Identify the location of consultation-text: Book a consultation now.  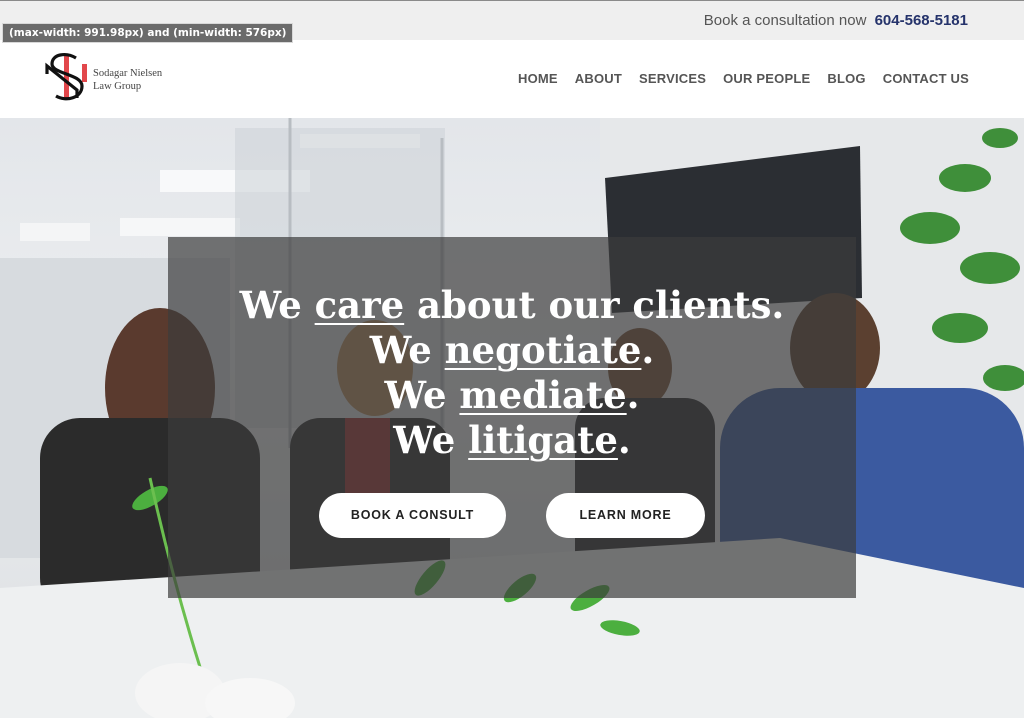
(785, 20).